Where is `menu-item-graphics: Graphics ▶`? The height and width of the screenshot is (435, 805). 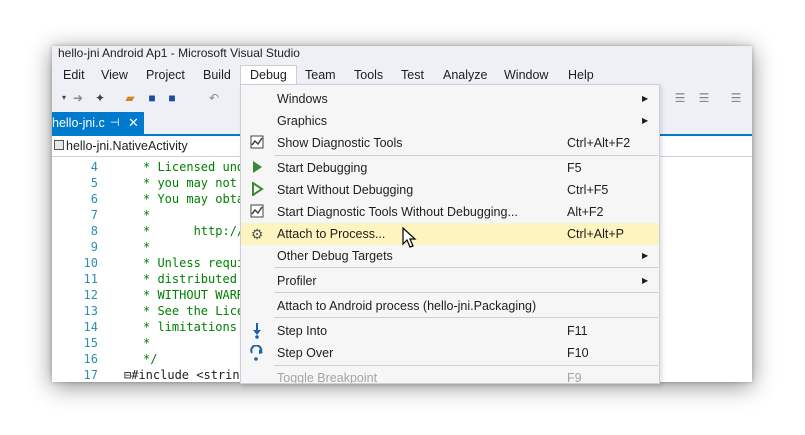 menu-item-graphics: Graphics ▶ is located at coordinates (450, 121).